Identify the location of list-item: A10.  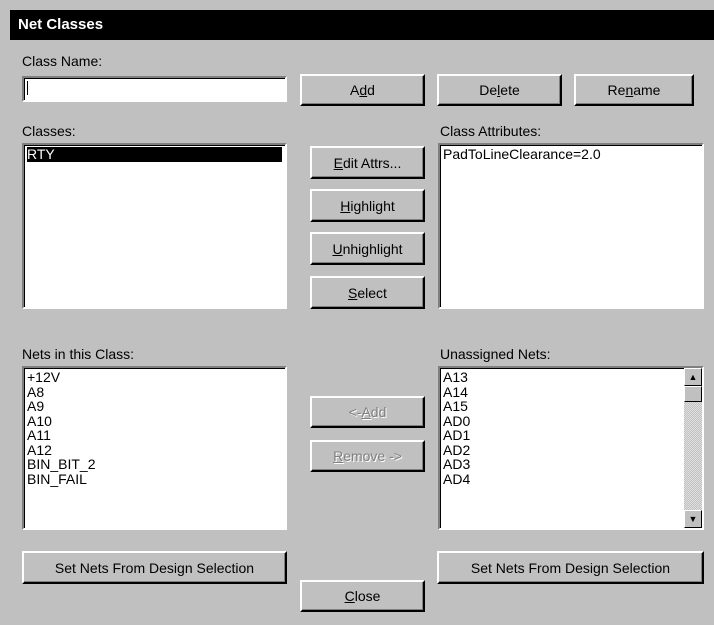
(154, 421).